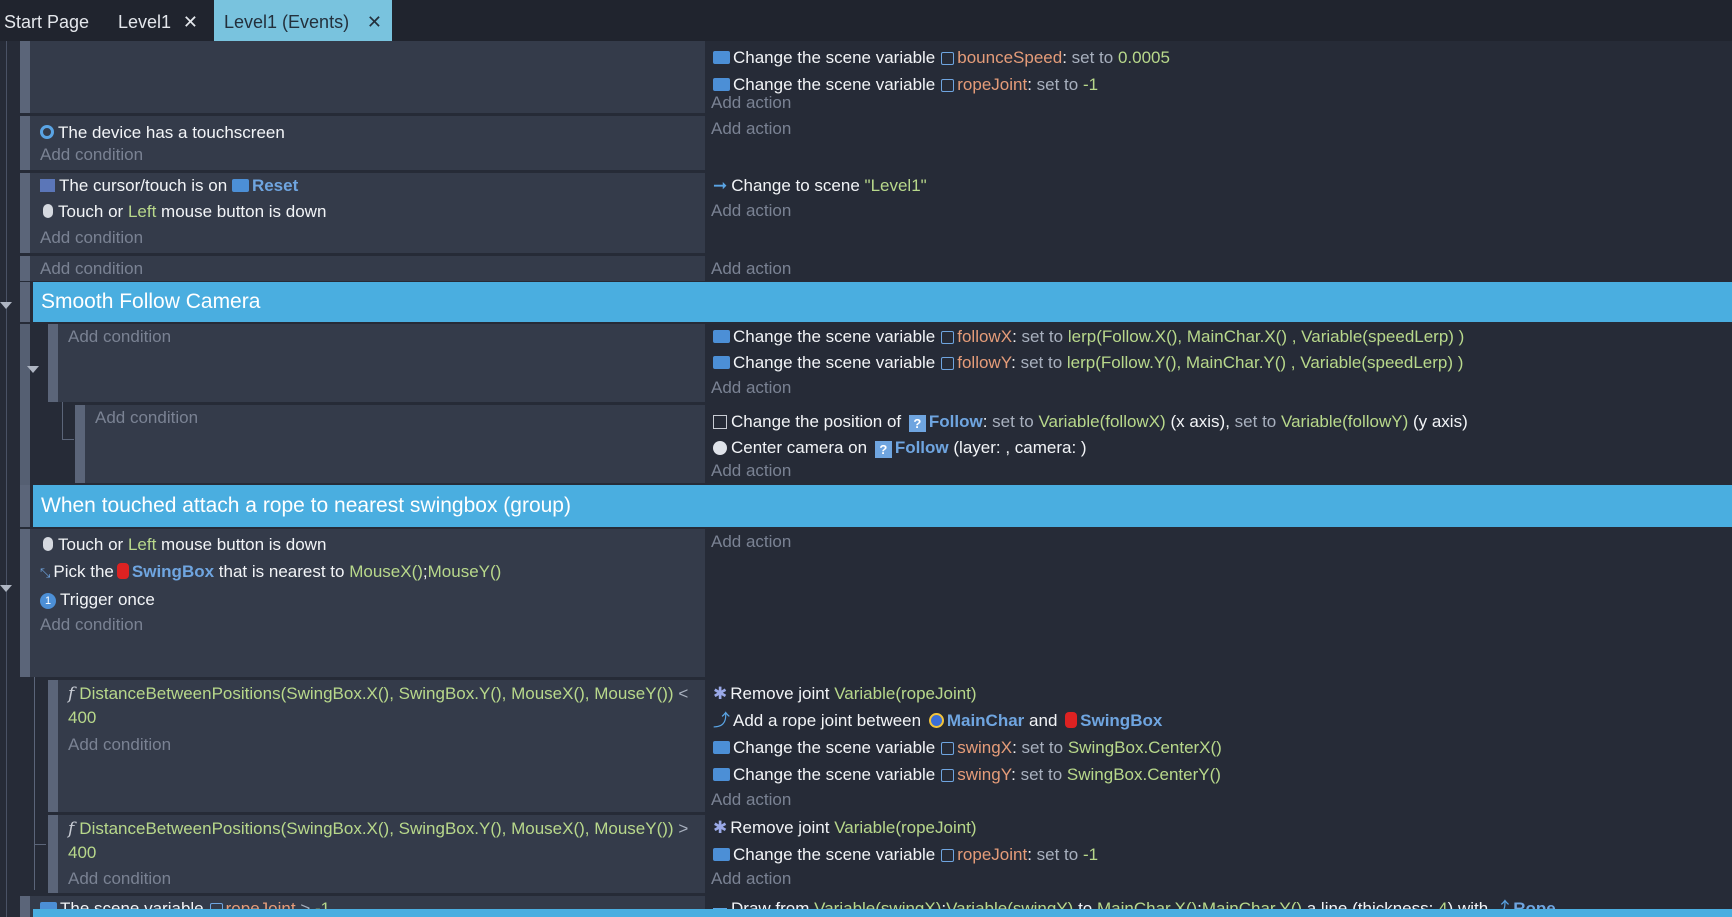  Describe the element at coordinates (720, 448) in the screenshot. I see `camera-icon` at that location.